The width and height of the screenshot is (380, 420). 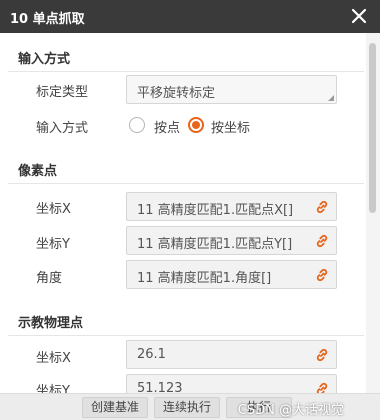 What do you see at coordinates (372, 128) in the screenshot?
I see `scrollbar-thumb` at bounding box center [372, 128].